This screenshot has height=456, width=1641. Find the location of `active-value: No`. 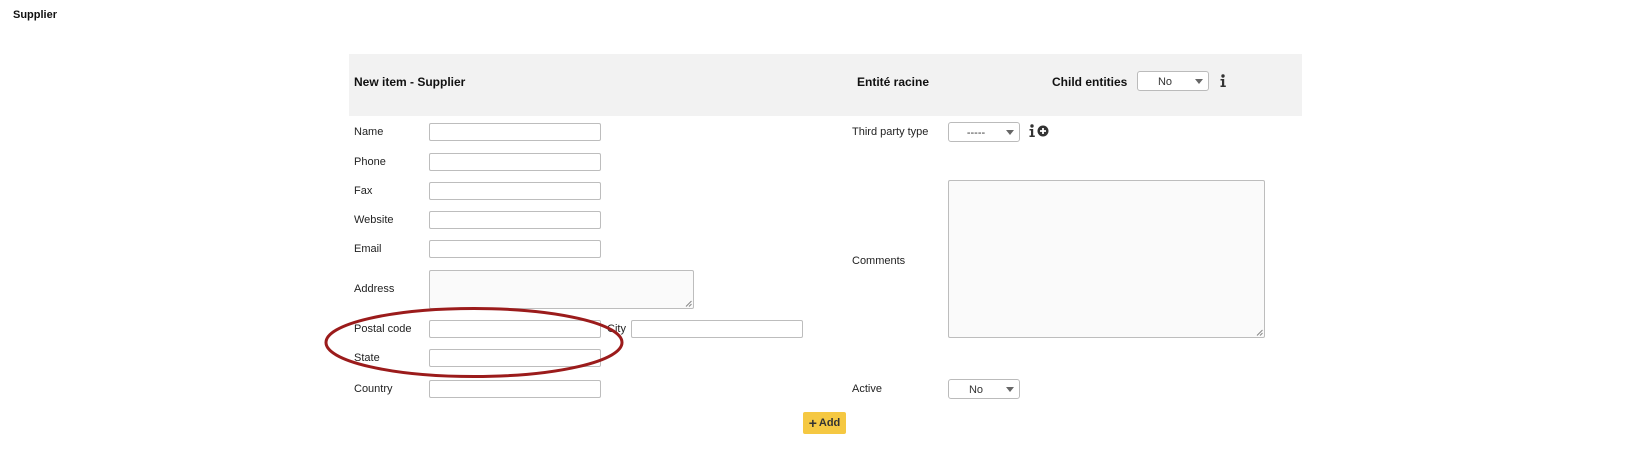

active-value: No is located at coordinates (976, 390).